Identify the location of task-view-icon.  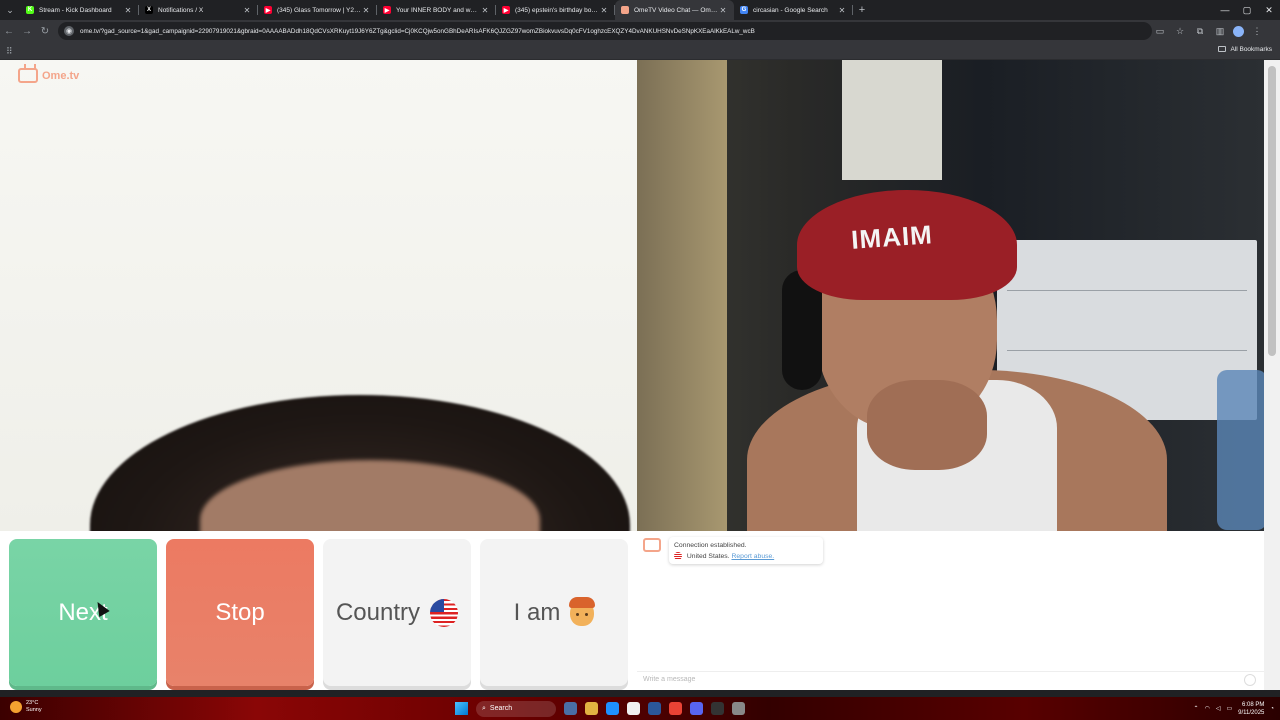
(570, 708).